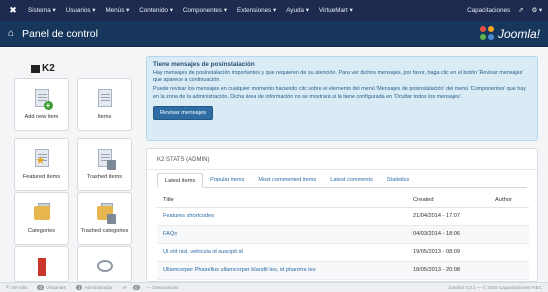 The height and width of the screenshot is (292, 548). What do you see at coordinates (81, 10) in the screenshot?
I see `menu-usuarios: Usuarios ▾` at bounding box center [81, 10].